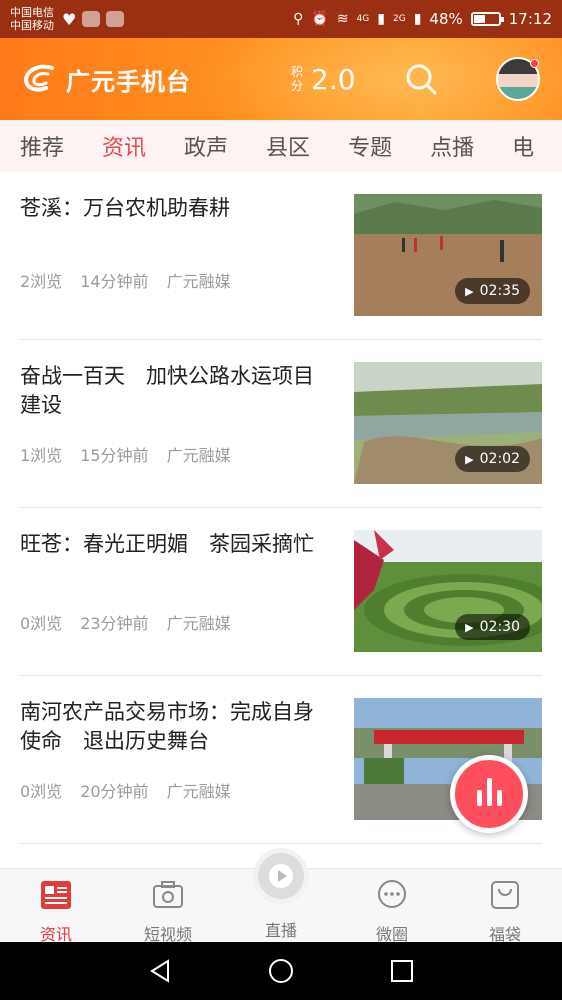  What do you see at coordinates (281, 435) in the screenshot?
I see `news-item: 奋战一百天 加快公路水运项目建设 1浏览 15分钟前 广元融媒 ▶ 02:02` at bounding box center [281, 435].